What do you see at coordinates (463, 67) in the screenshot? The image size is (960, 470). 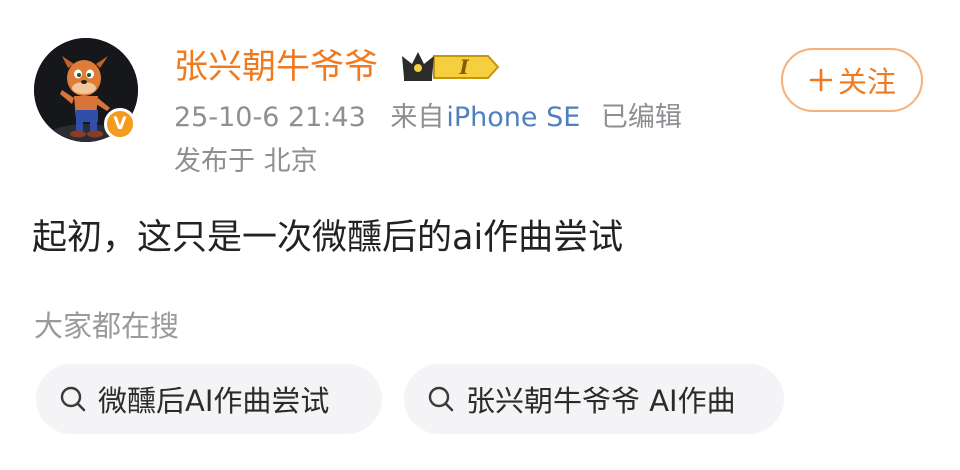 I see `level-badge-text: I` at bounding box center [463, 67].